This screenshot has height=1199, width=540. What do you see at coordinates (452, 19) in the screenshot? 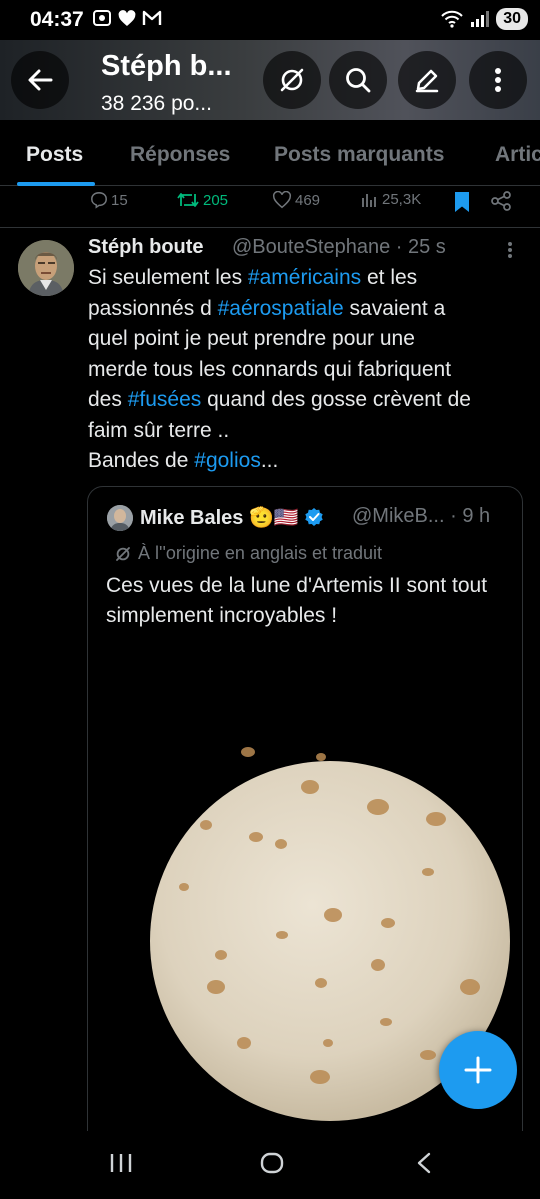
I see `wifi-icon` at bounding box center [452, 19].